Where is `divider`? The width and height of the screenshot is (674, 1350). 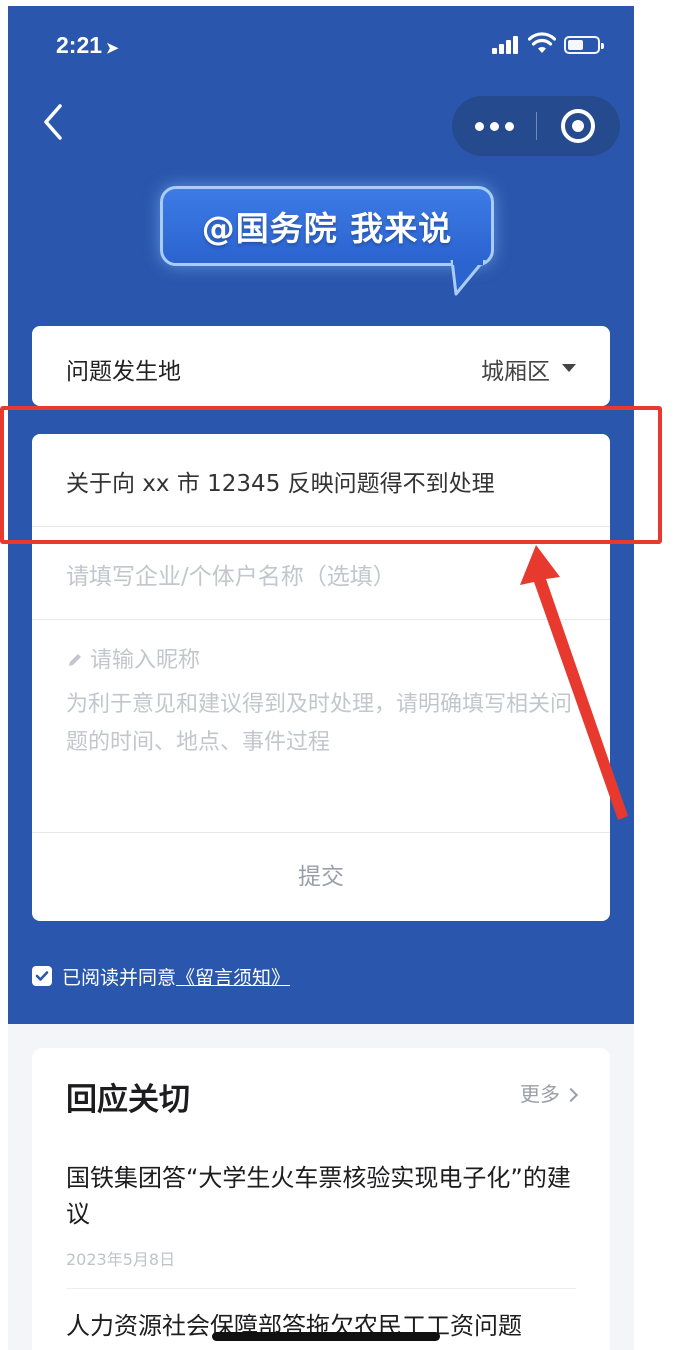 divider is located at coordinates (321, 1288).